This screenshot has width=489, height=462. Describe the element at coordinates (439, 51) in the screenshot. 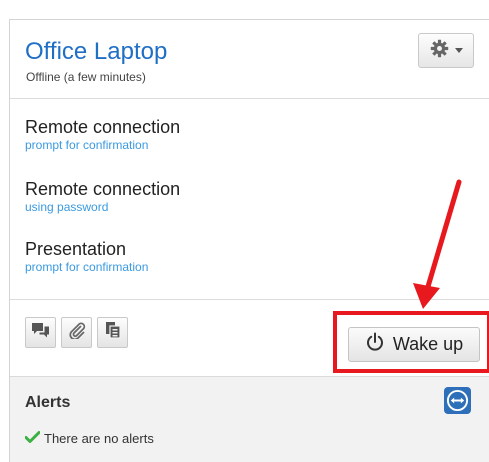

I see `gear-icon` at that location.